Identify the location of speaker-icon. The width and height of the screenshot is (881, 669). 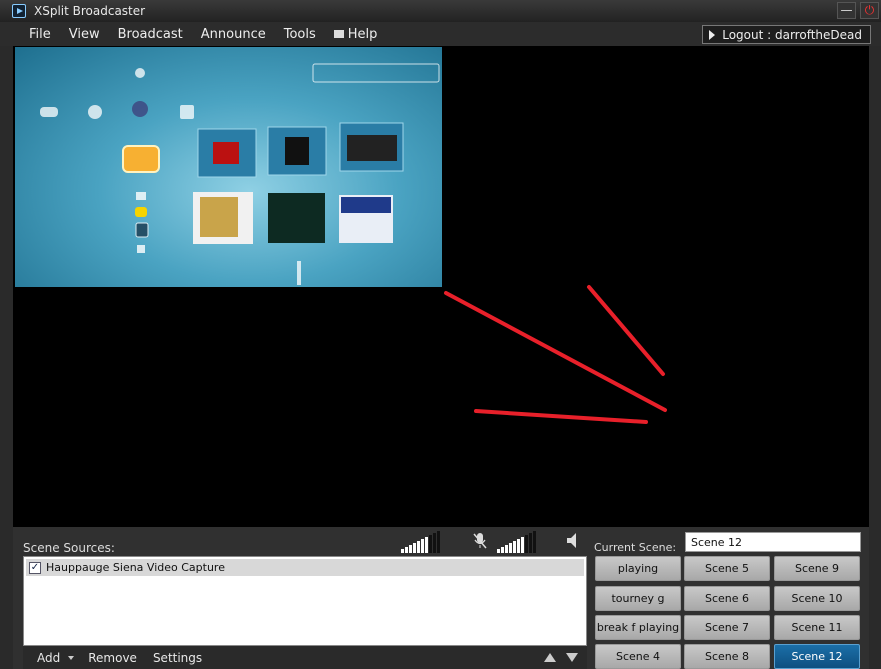
(573, 540).